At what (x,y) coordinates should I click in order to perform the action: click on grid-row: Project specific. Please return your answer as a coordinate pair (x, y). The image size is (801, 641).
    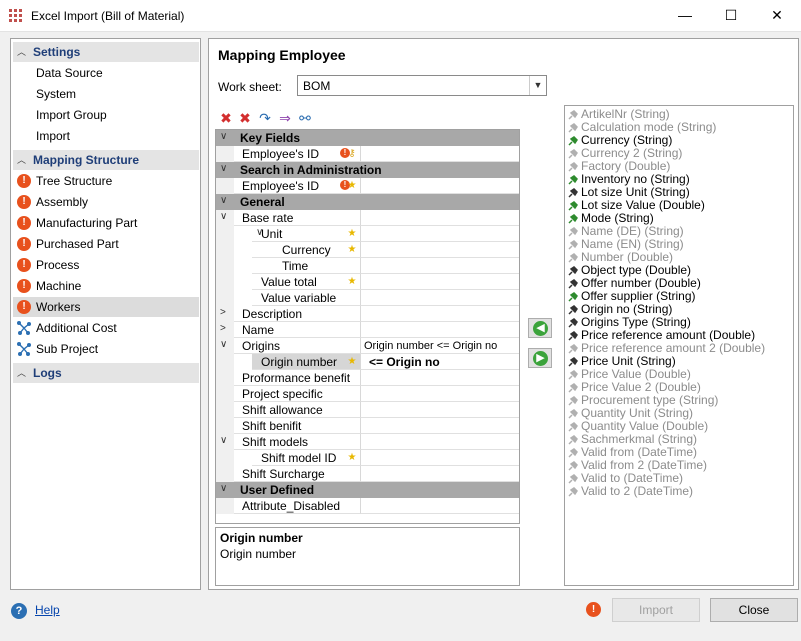
    Looking at the image, I should click on (367, 394).